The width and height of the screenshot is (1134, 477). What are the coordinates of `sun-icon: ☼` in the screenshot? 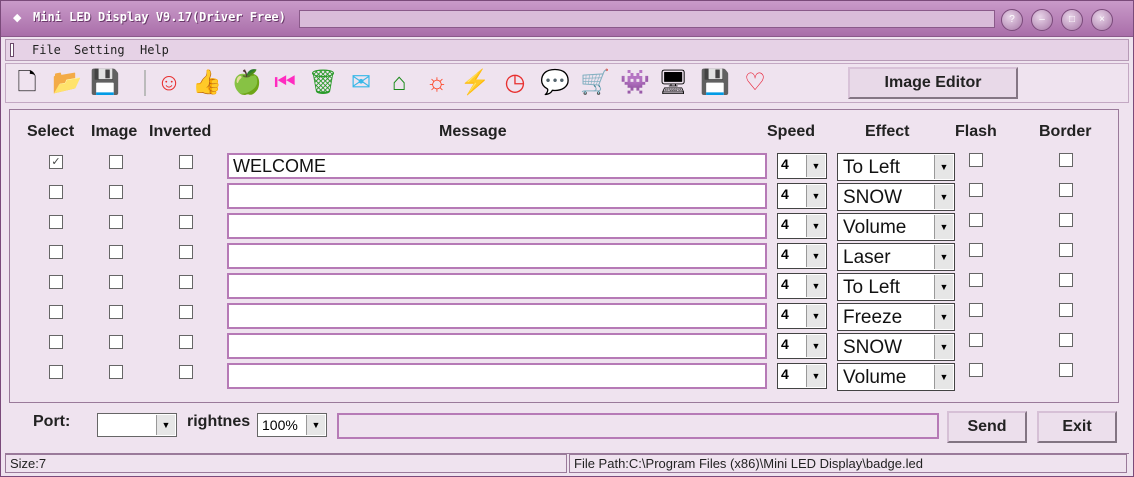 It's located at (437, 83).